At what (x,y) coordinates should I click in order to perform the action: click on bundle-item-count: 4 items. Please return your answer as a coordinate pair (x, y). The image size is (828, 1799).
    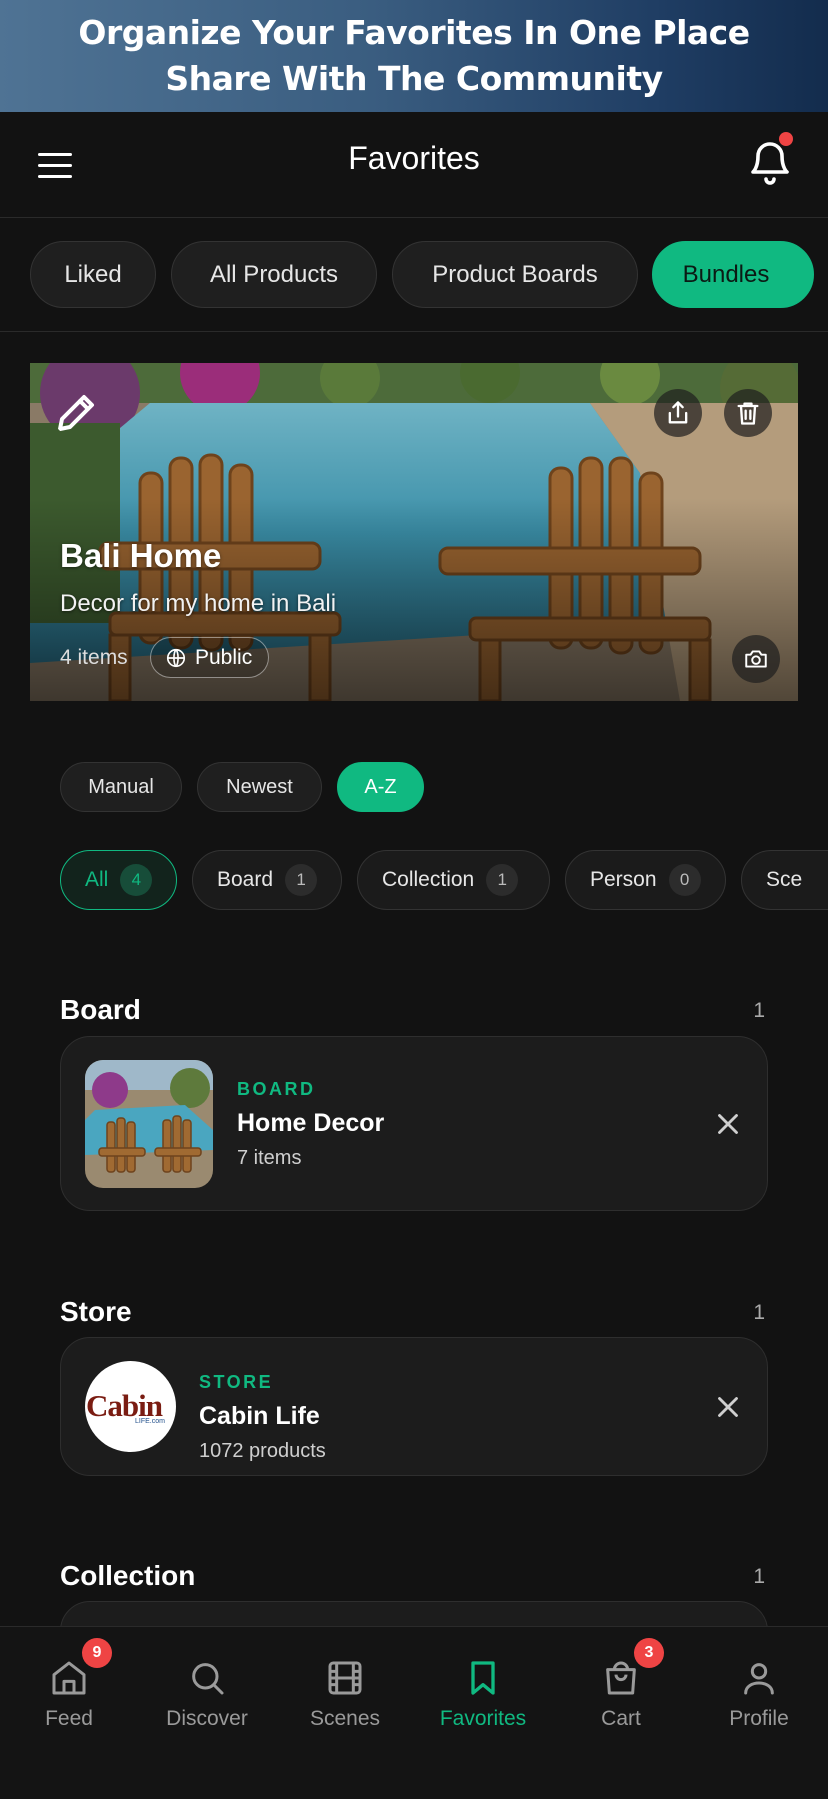
    Looking at the image, I should click on (94, 657).